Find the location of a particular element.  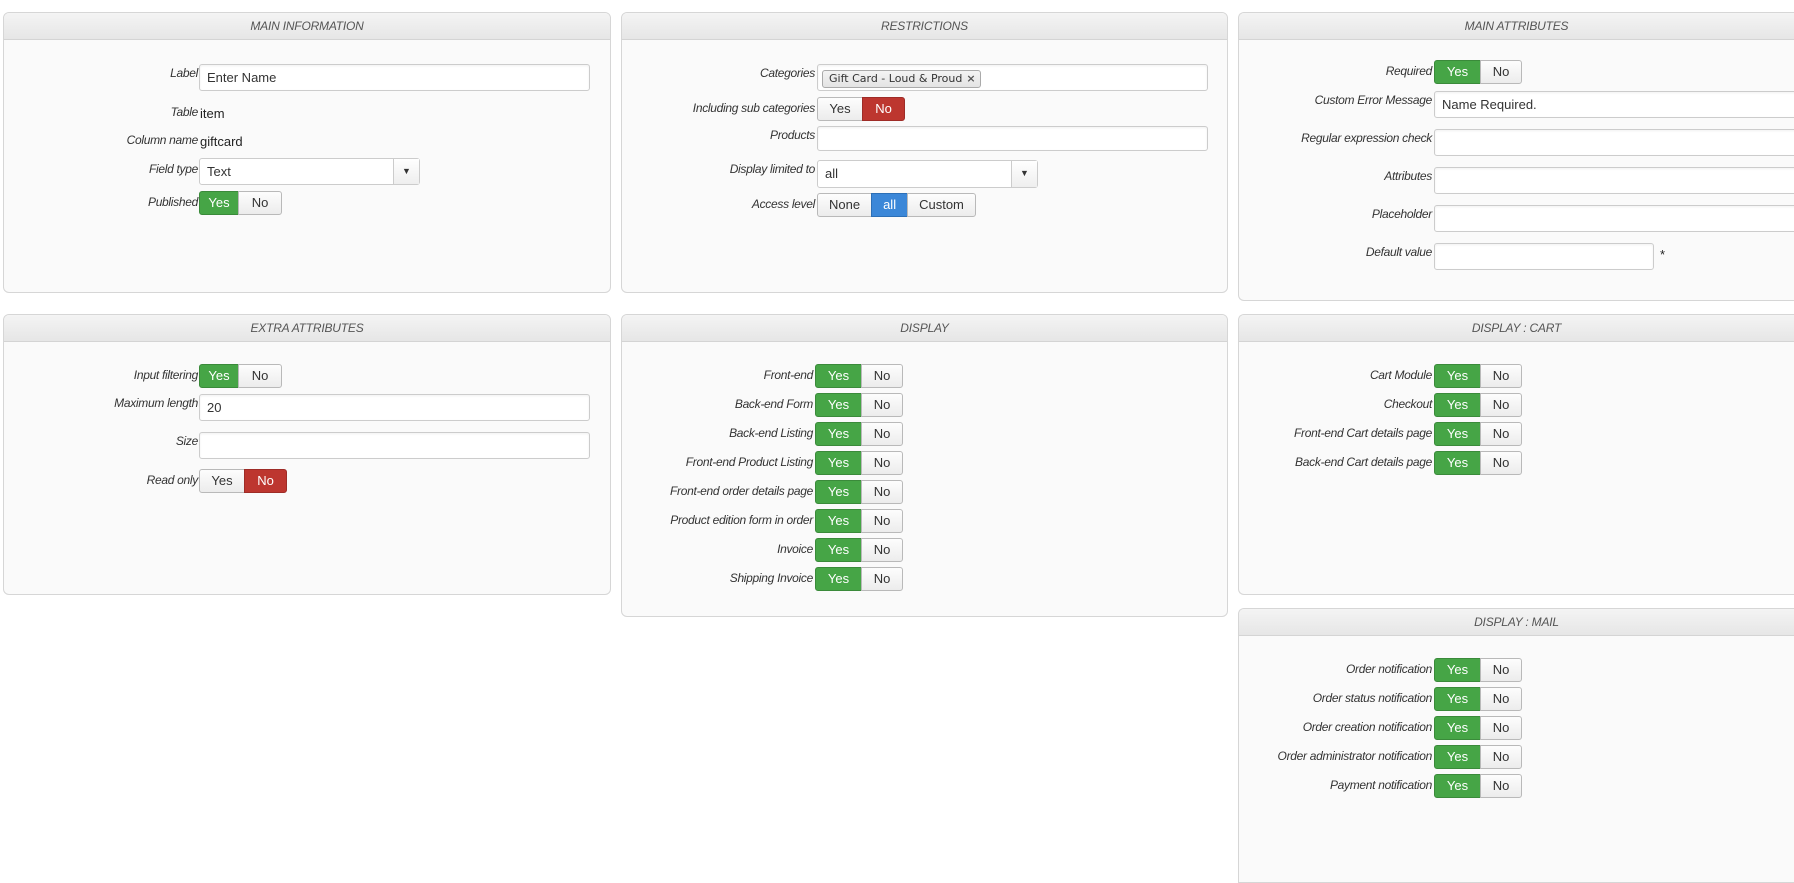

display-limited-label: Display limited to is located at coordinates (772, 169).